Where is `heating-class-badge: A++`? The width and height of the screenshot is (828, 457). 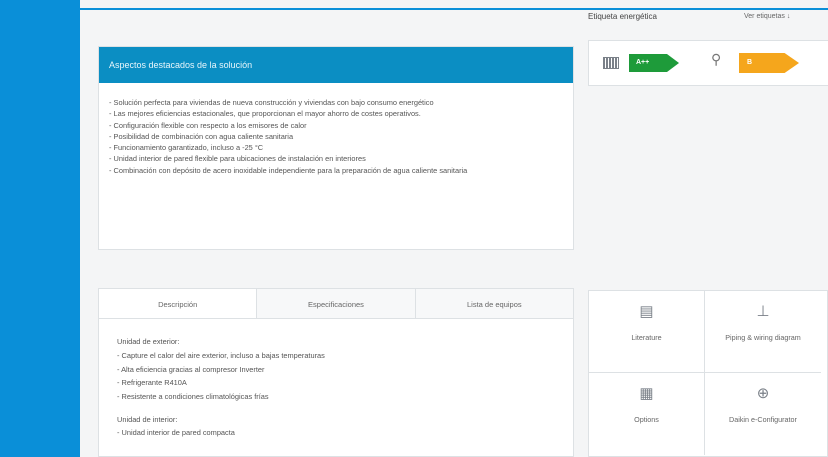
heating-class-badge: A++ is located at coordinates (654, 63).